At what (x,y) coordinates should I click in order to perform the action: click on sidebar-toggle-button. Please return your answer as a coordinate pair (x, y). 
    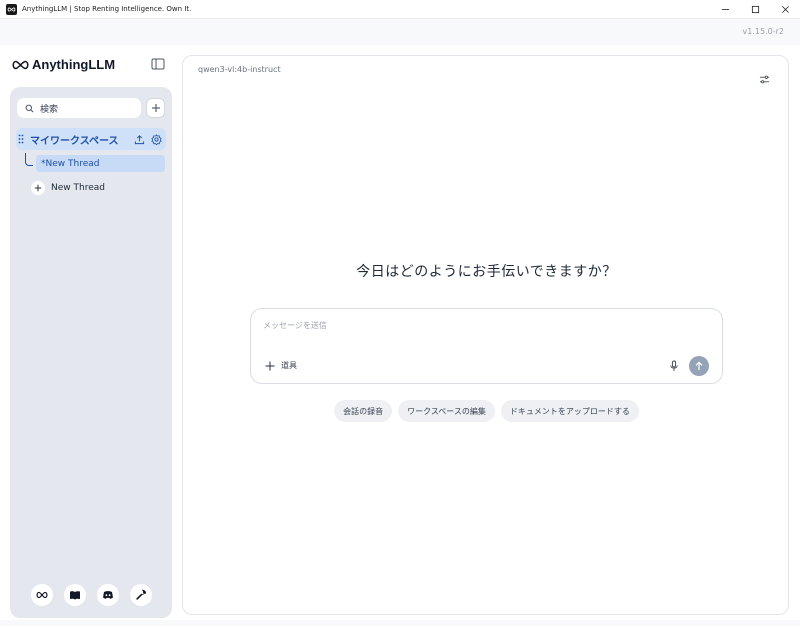
    Looking at the image, I should click on (158, 64).